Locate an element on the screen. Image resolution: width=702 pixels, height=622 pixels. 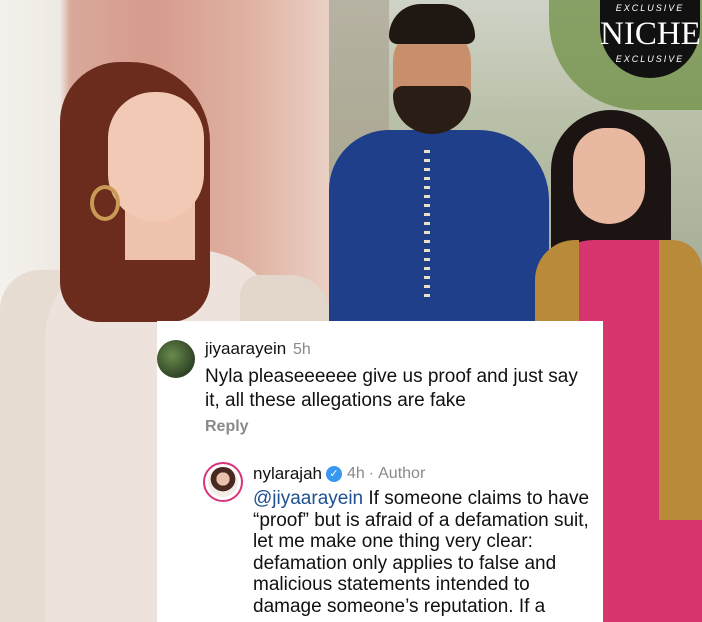
earring is located at coordinates (105, 203).